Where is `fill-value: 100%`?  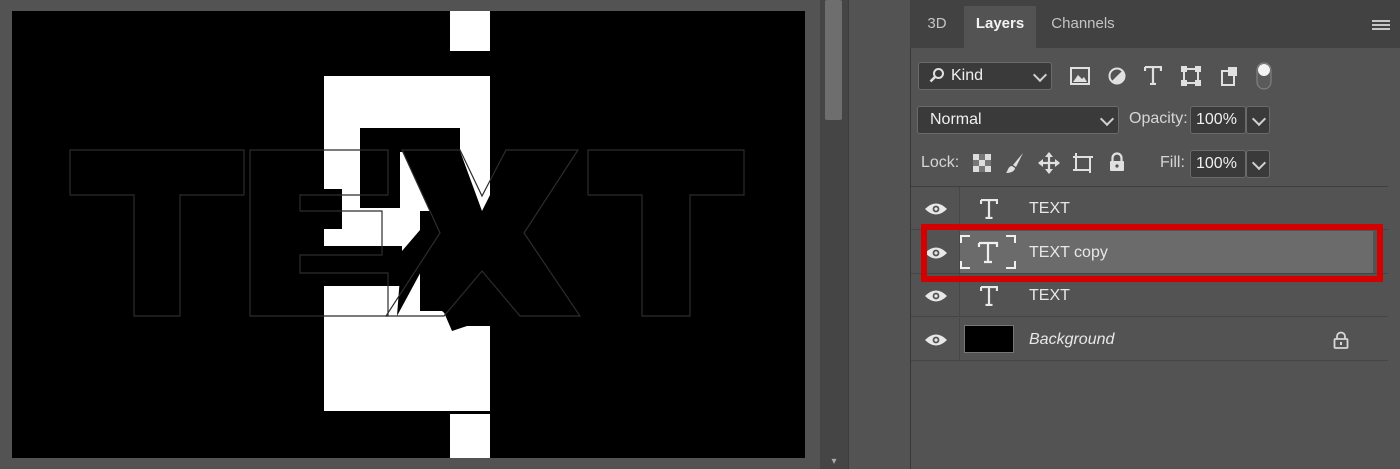 fill-value: 100% is located at coordinates (1216, 163).